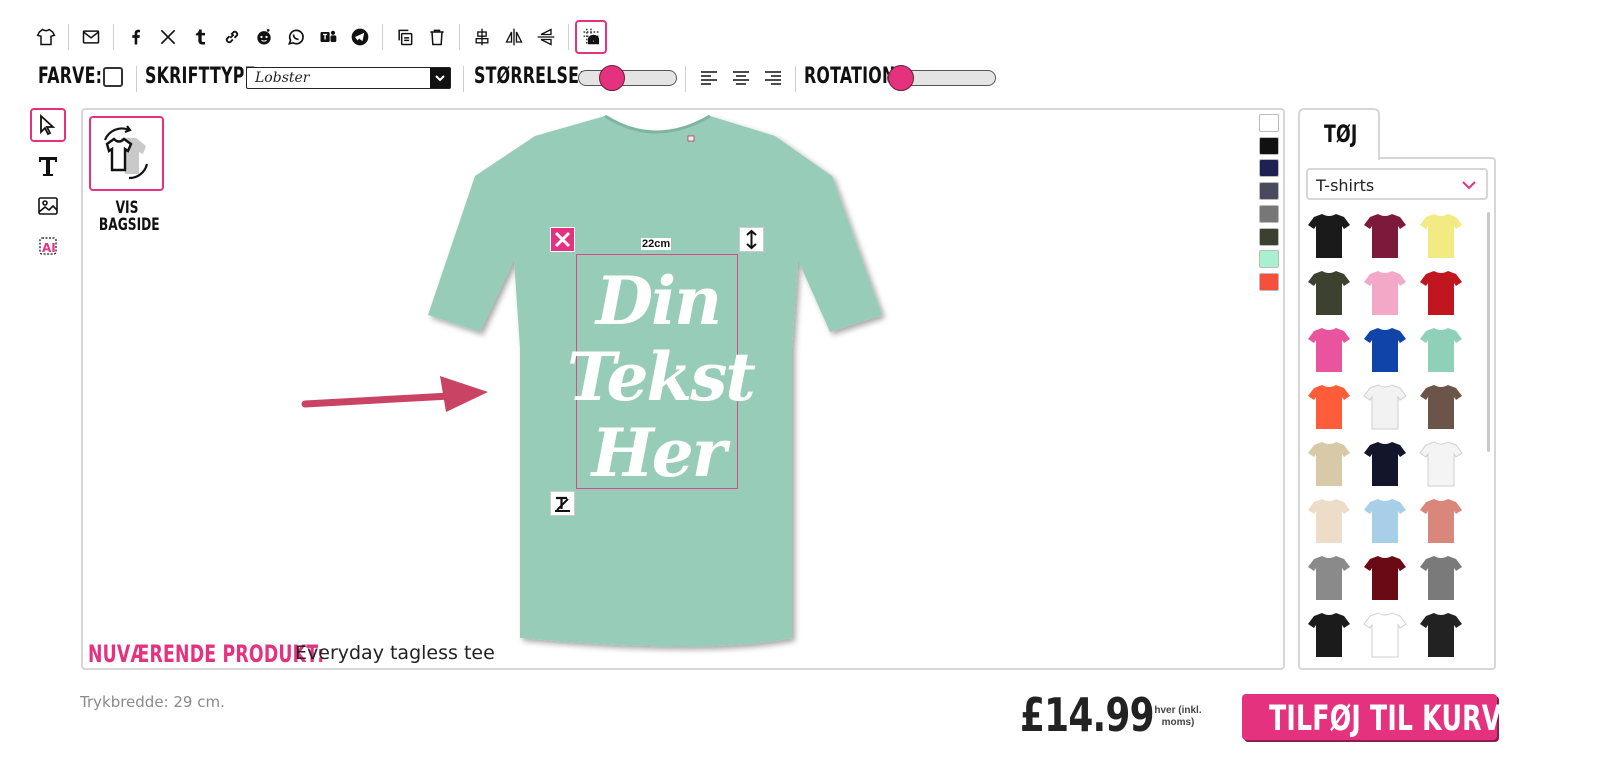 This screenshot has height=778, width=1606. I want to click on delete-element-button, so click(562, 239).